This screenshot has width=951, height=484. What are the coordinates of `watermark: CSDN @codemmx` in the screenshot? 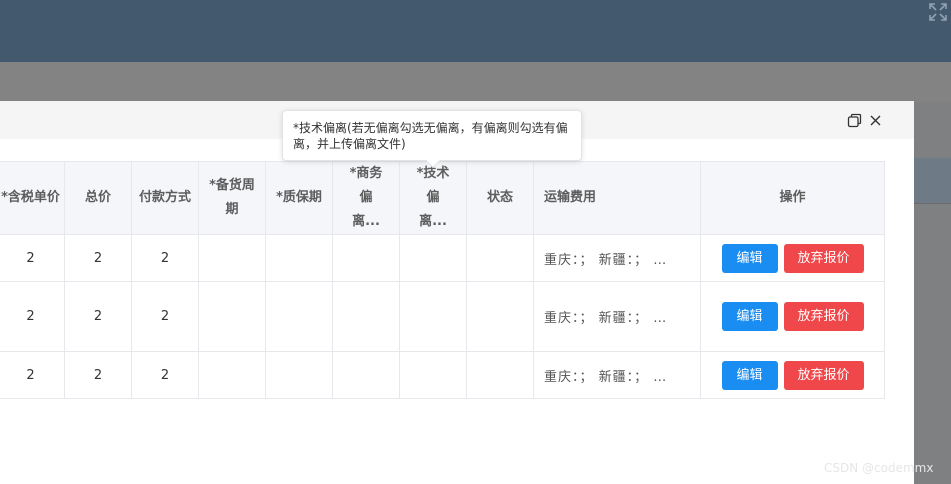 It's located at (879, 468).